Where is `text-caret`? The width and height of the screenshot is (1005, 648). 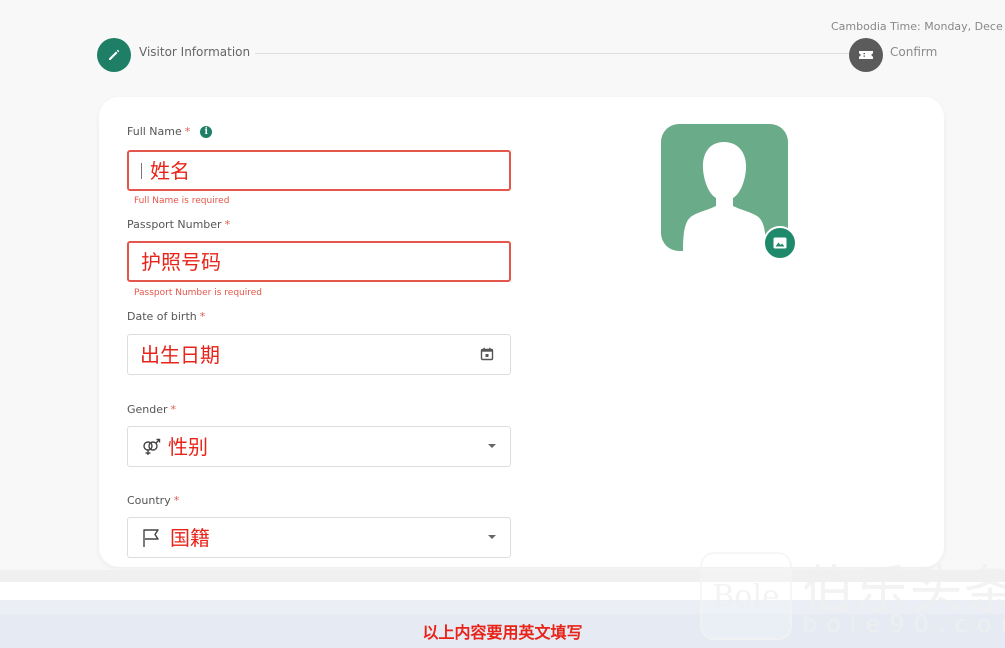 text-caret is located at coordinates (141, 170).